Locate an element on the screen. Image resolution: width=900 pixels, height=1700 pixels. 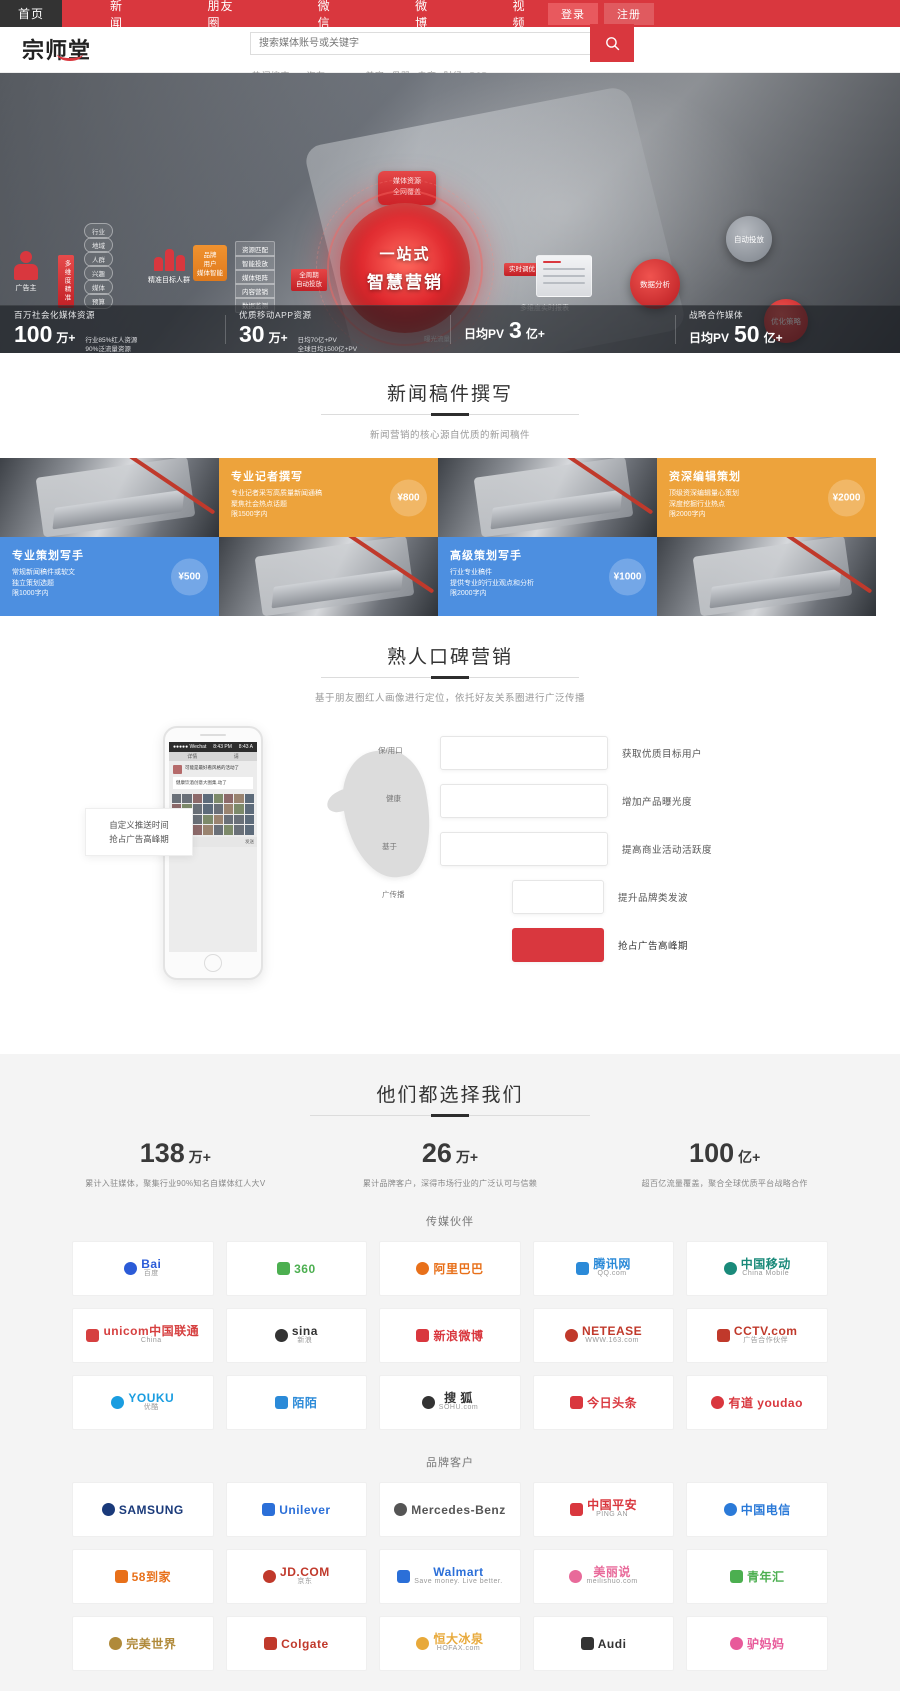
nav-item-weibo: 微博 is located at coordinates (427, 15).